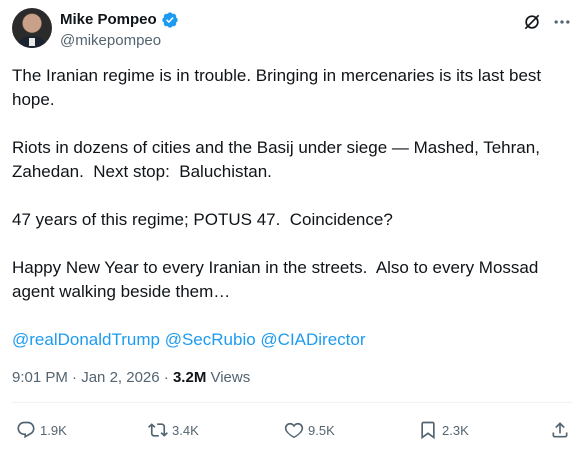 The height and width of the screenshot is (456, 584). What do you see at coordinates (170, 20) in the screenshot?
I see `verified-badge-icon` at bounding box center [170, 20].